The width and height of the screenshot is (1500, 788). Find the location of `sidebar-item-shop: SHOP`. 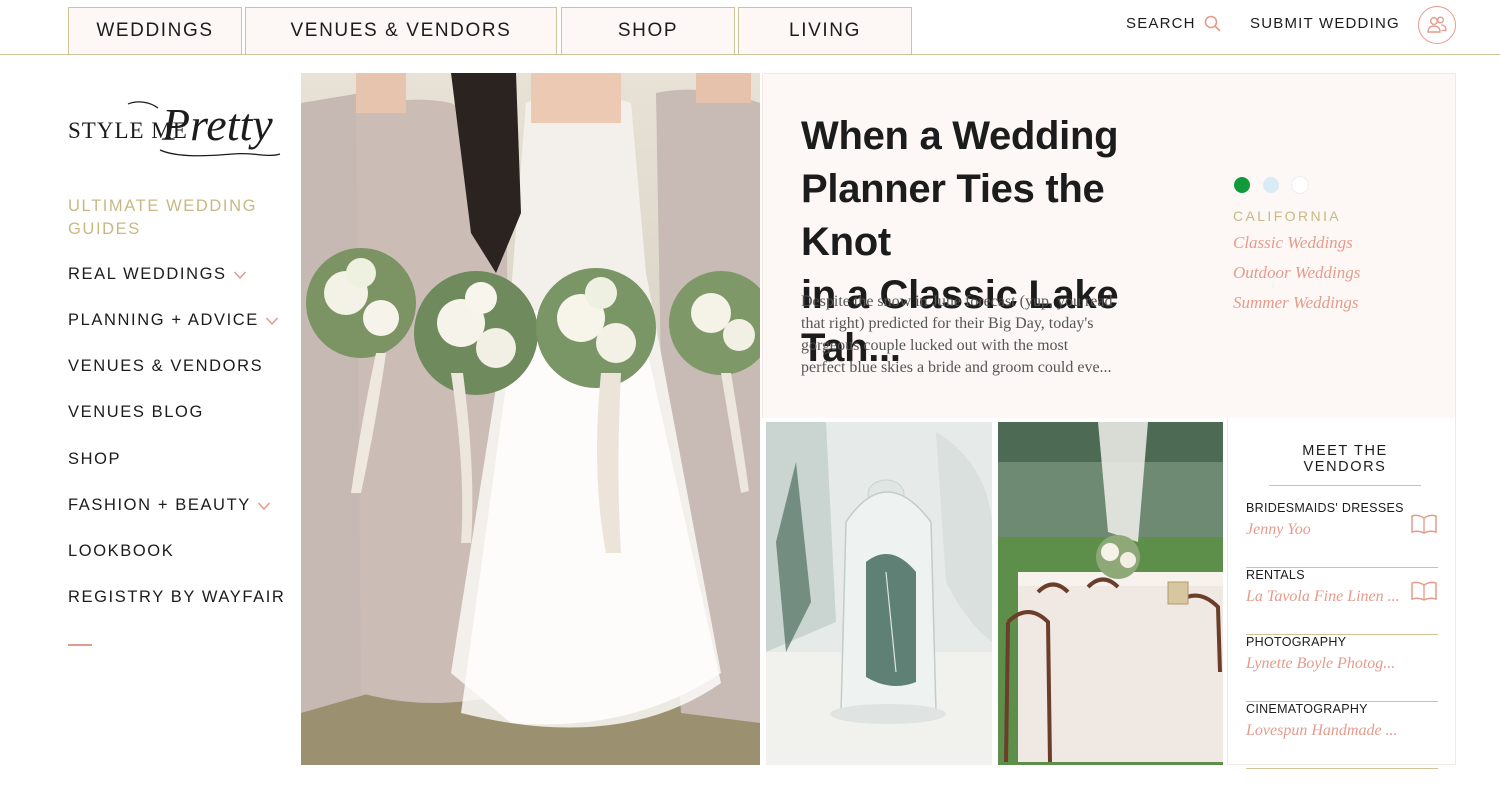

sidebar-item-shop: SHOP is located at coordinates (94, 459).